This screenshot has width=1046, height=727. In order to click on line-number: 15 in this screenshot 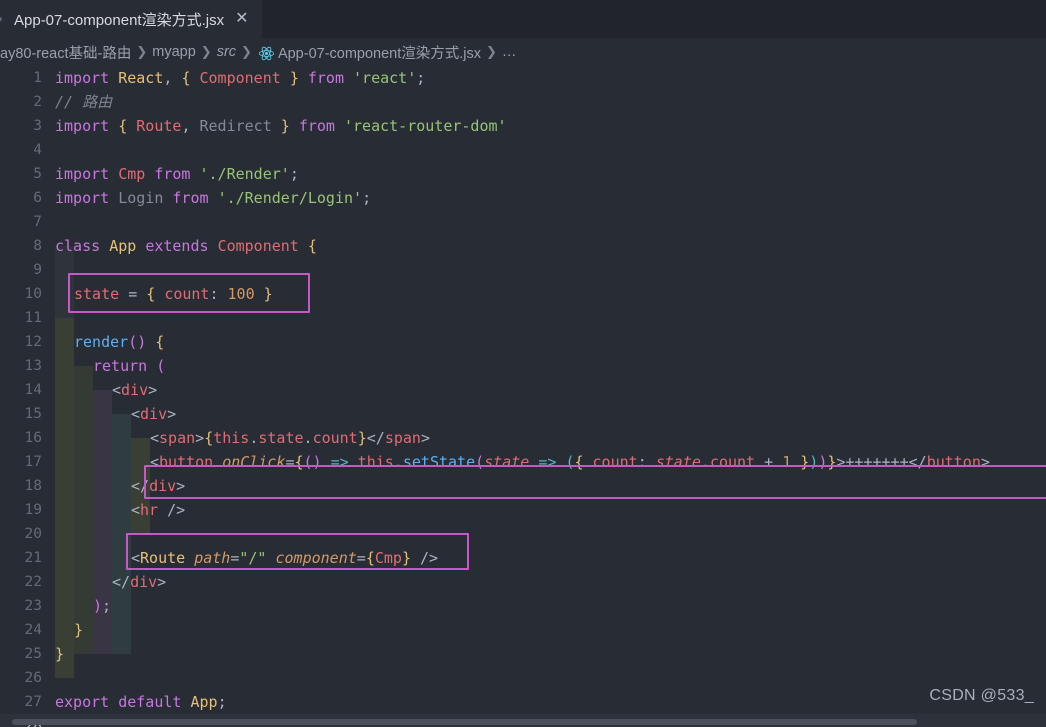, I will do `click(33, 414)`.